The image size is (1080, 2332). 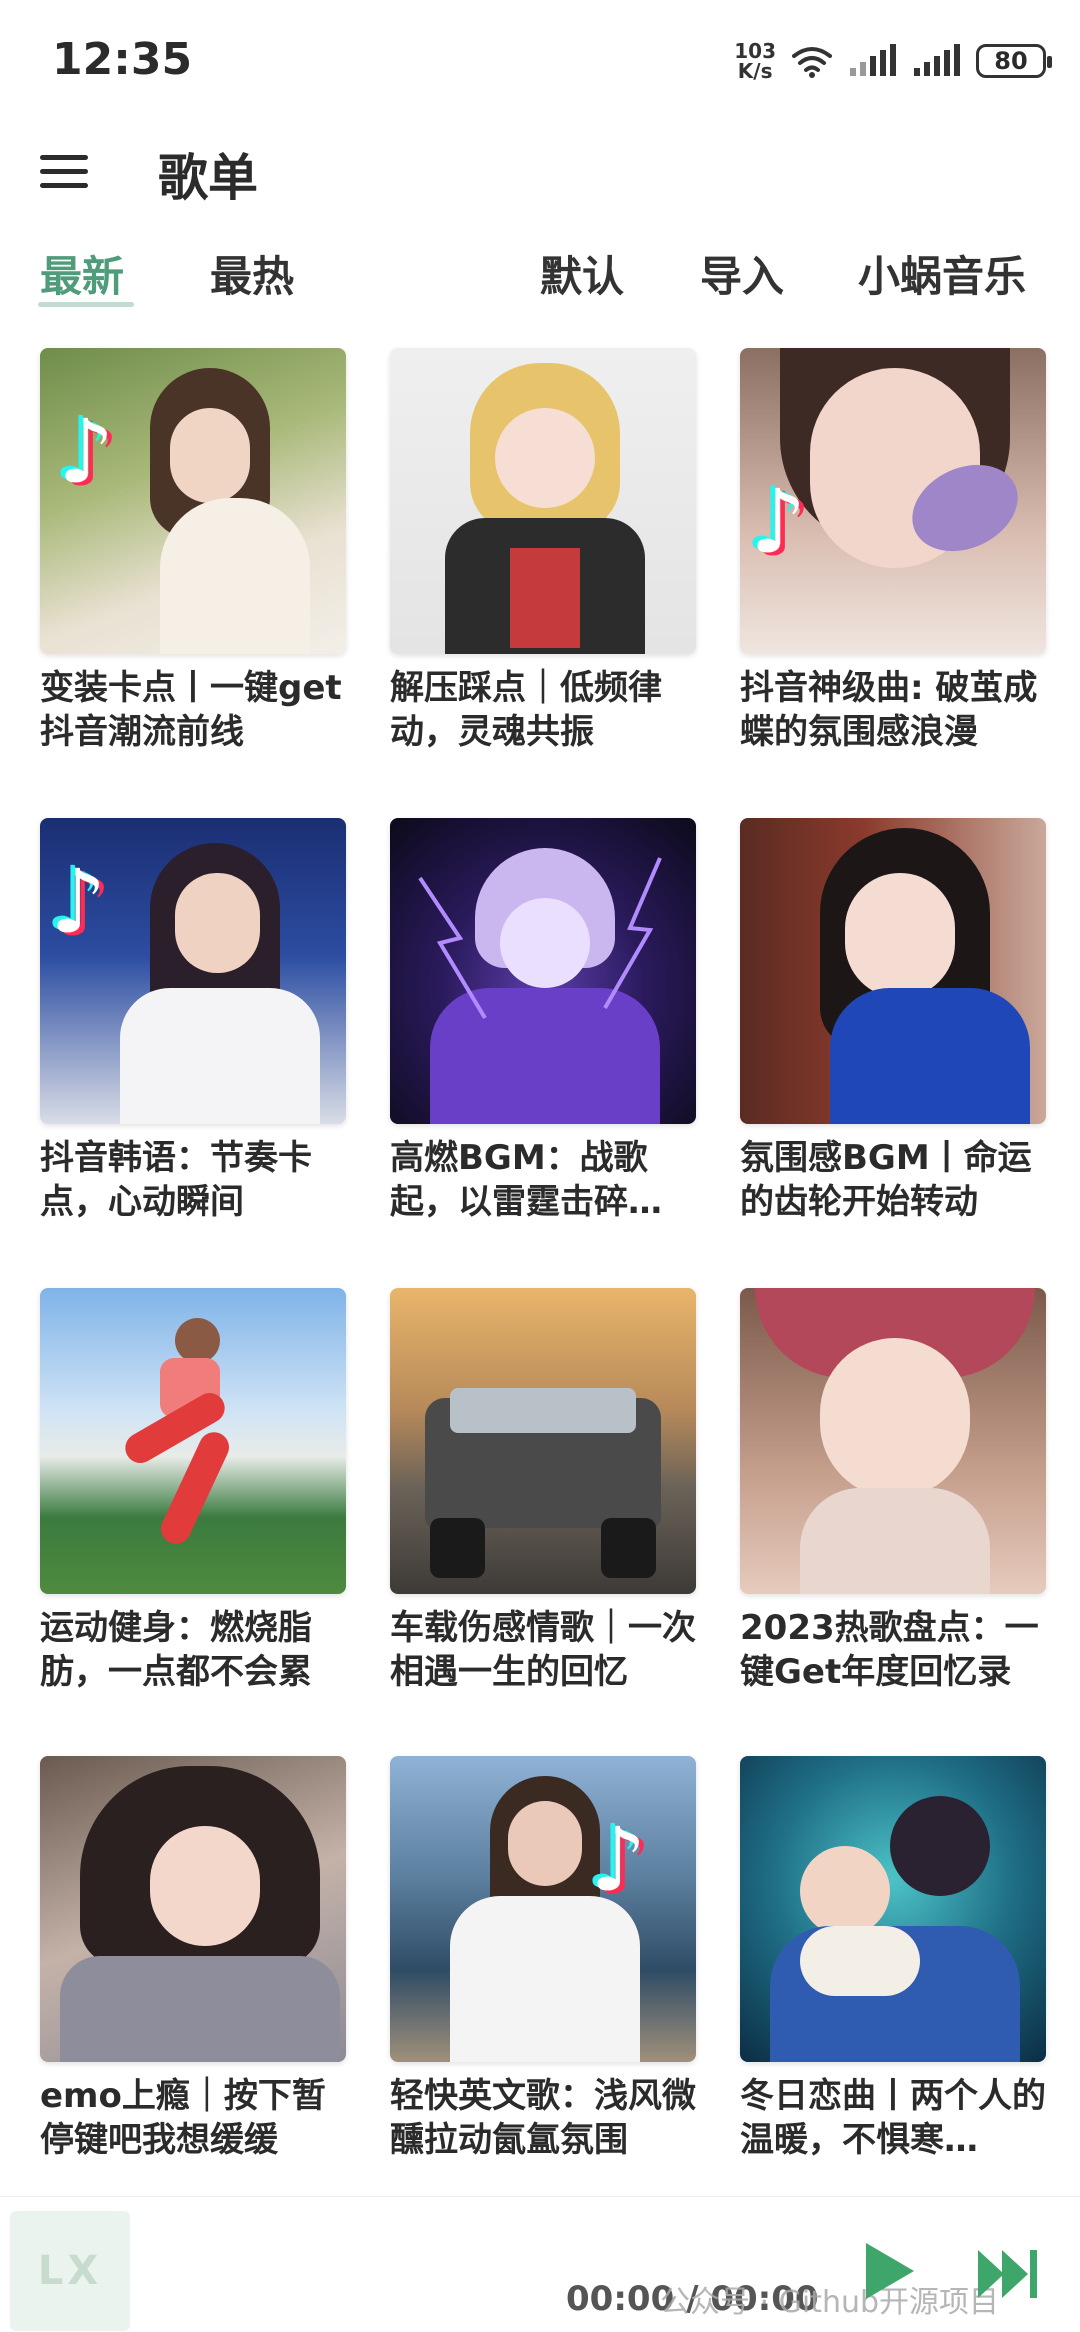 I want to click on watermark-text: 公众号 · Github开源项目, so click(x=830, y=2302).